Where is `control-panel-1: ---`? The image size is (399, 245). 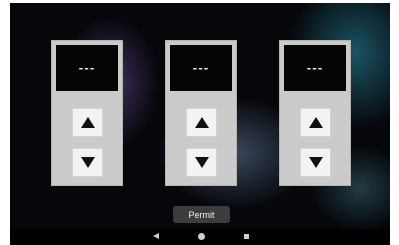 control-panel-1: --- is located at coordinates (87, 113).